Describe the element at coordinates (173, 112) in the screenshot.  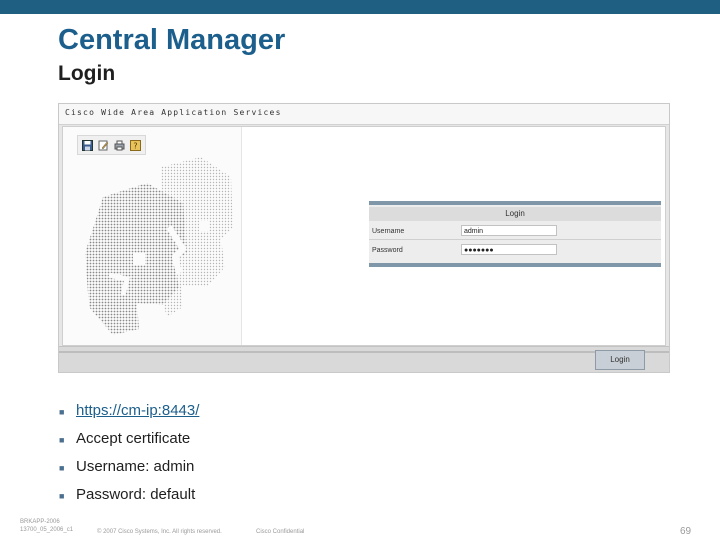
I see `app-title: Cisco Wide Area Application Services` at that location.